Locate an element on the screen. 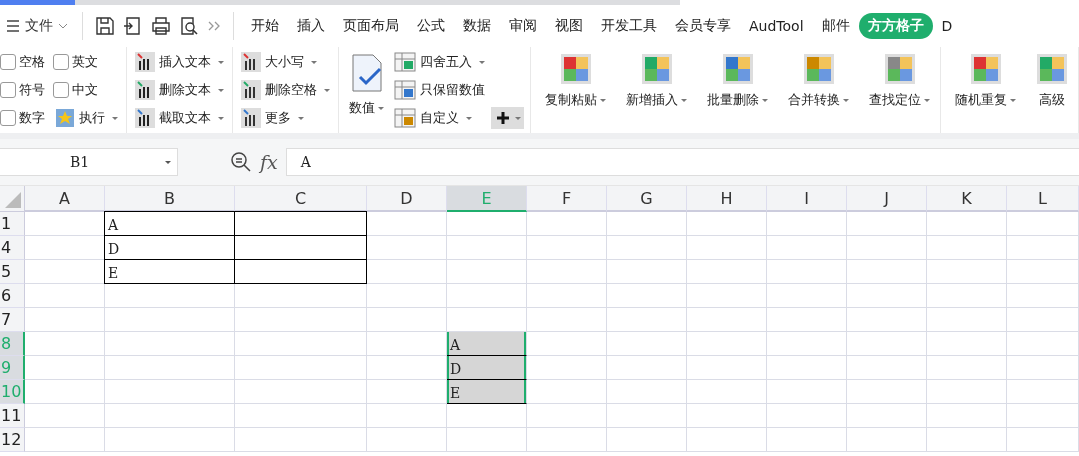 The image size is (1079, 456). row-header: 5 is located at coordinates (12, 272).